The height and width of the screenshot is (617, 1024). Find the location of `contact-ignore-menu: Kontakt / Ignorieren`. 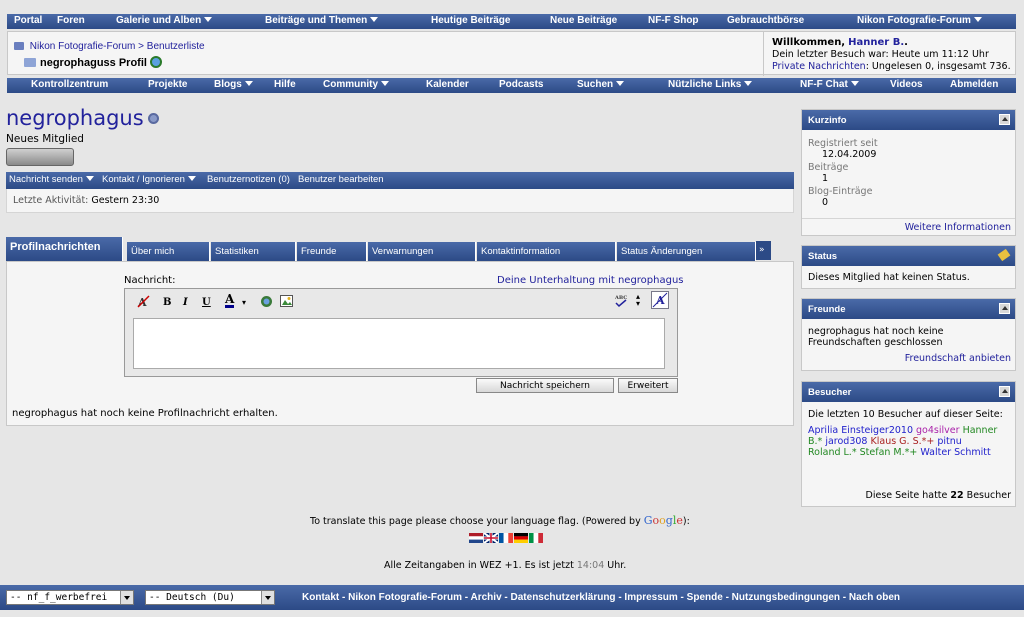

contact-ignore-menu: Kontakt / Ignorieren is located at coordinates (149, 179).